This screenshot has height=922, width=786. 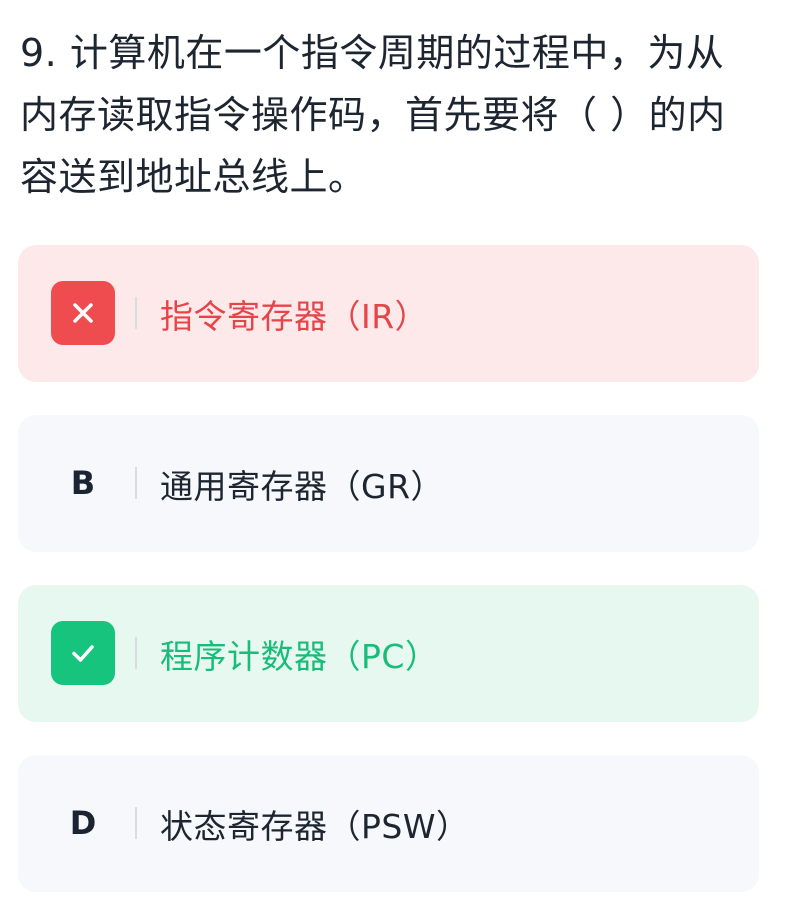 I want to click on option-b: B 通用寄存器（GR）, so click(x=388, y=483).